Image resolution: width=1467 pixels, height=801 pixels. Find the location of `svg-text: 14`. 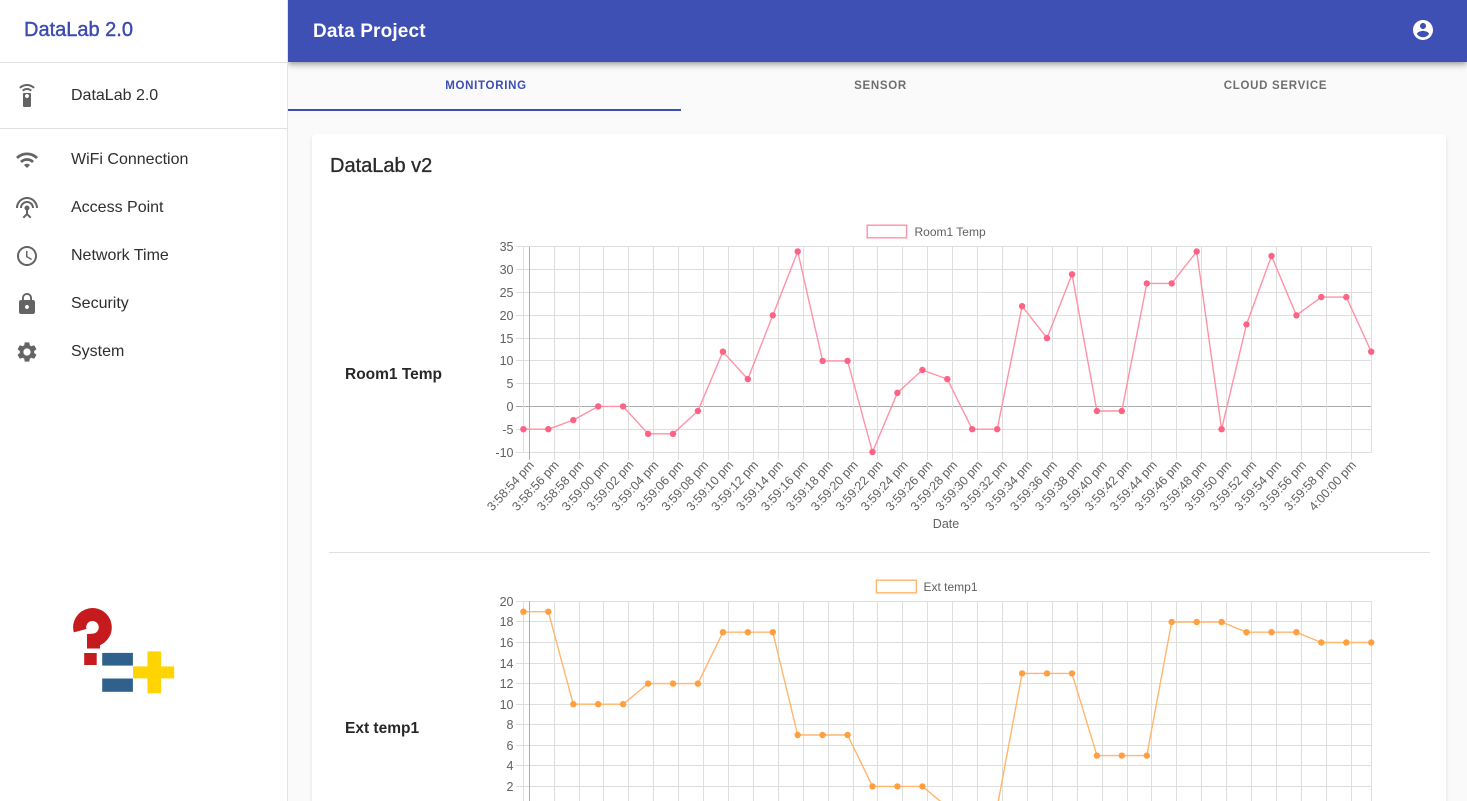

svg-text: 14 is located at coordinates (507, 664).